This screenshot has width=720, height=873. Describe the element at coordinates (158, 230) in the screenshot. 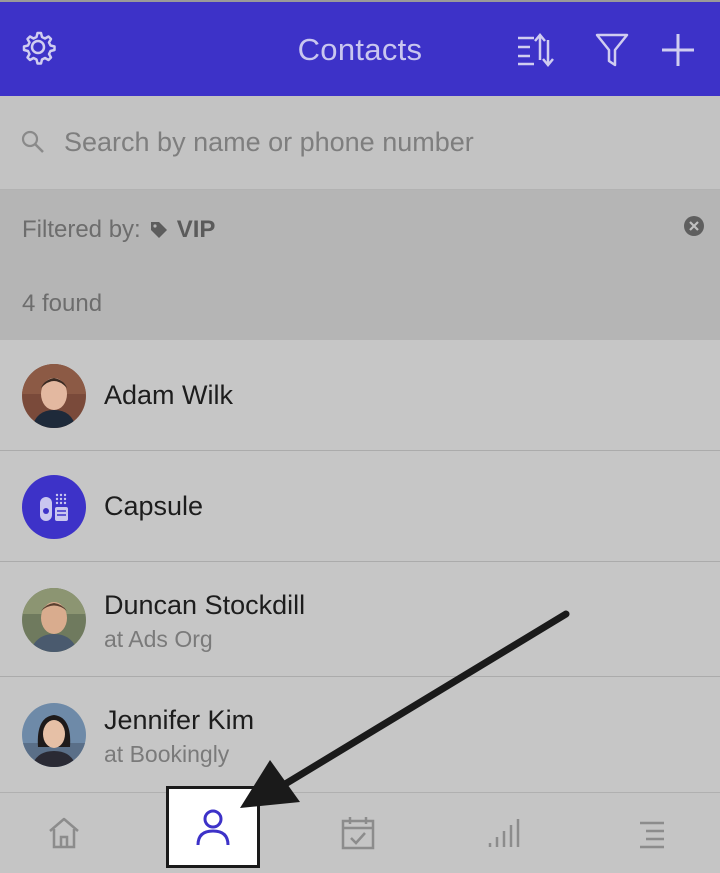

I see `tag-icon` at that location.